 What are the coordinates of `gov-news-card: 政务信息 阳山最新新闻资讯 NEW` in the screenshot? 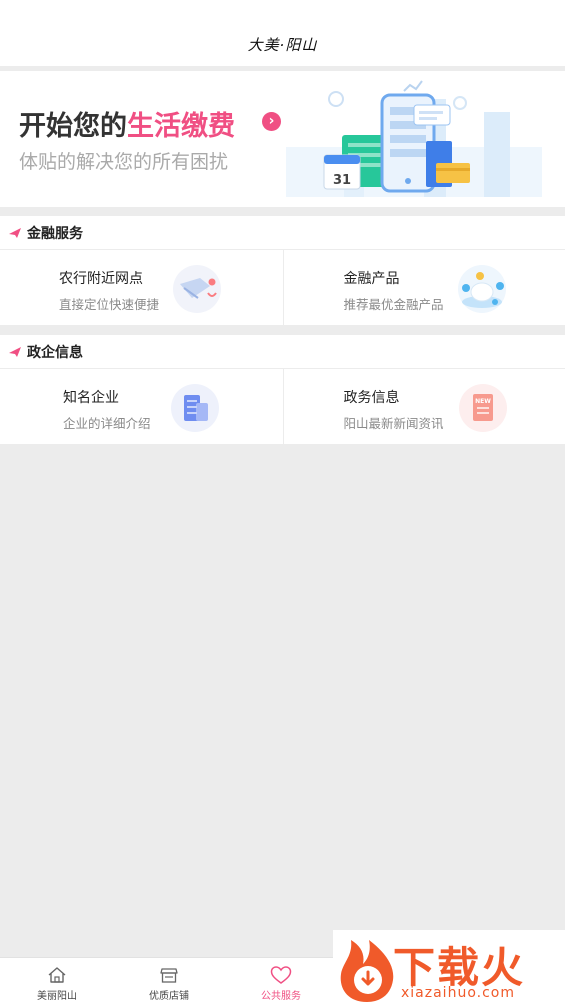 It's located at (423, 406).